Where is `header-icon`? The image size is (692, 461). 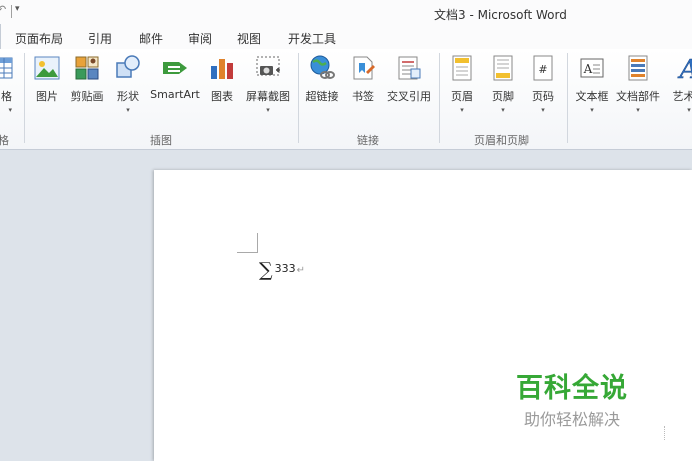
header-icon is located at coordinates (462, 68).